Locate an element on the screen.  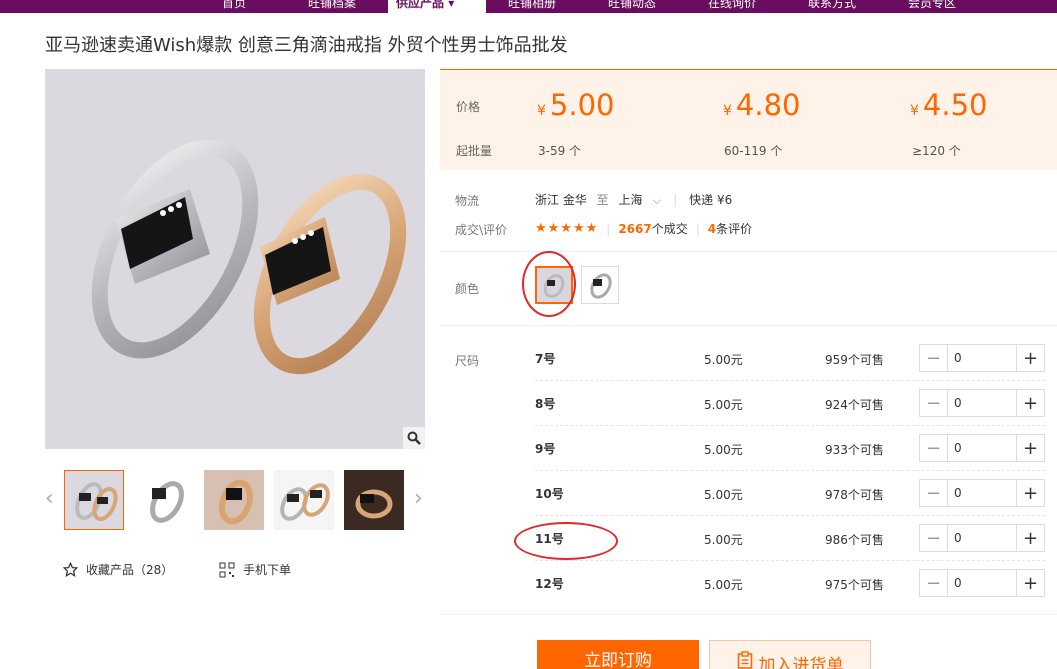
price-tier-3: ¥4.50 is located at coordinates (949, 105).